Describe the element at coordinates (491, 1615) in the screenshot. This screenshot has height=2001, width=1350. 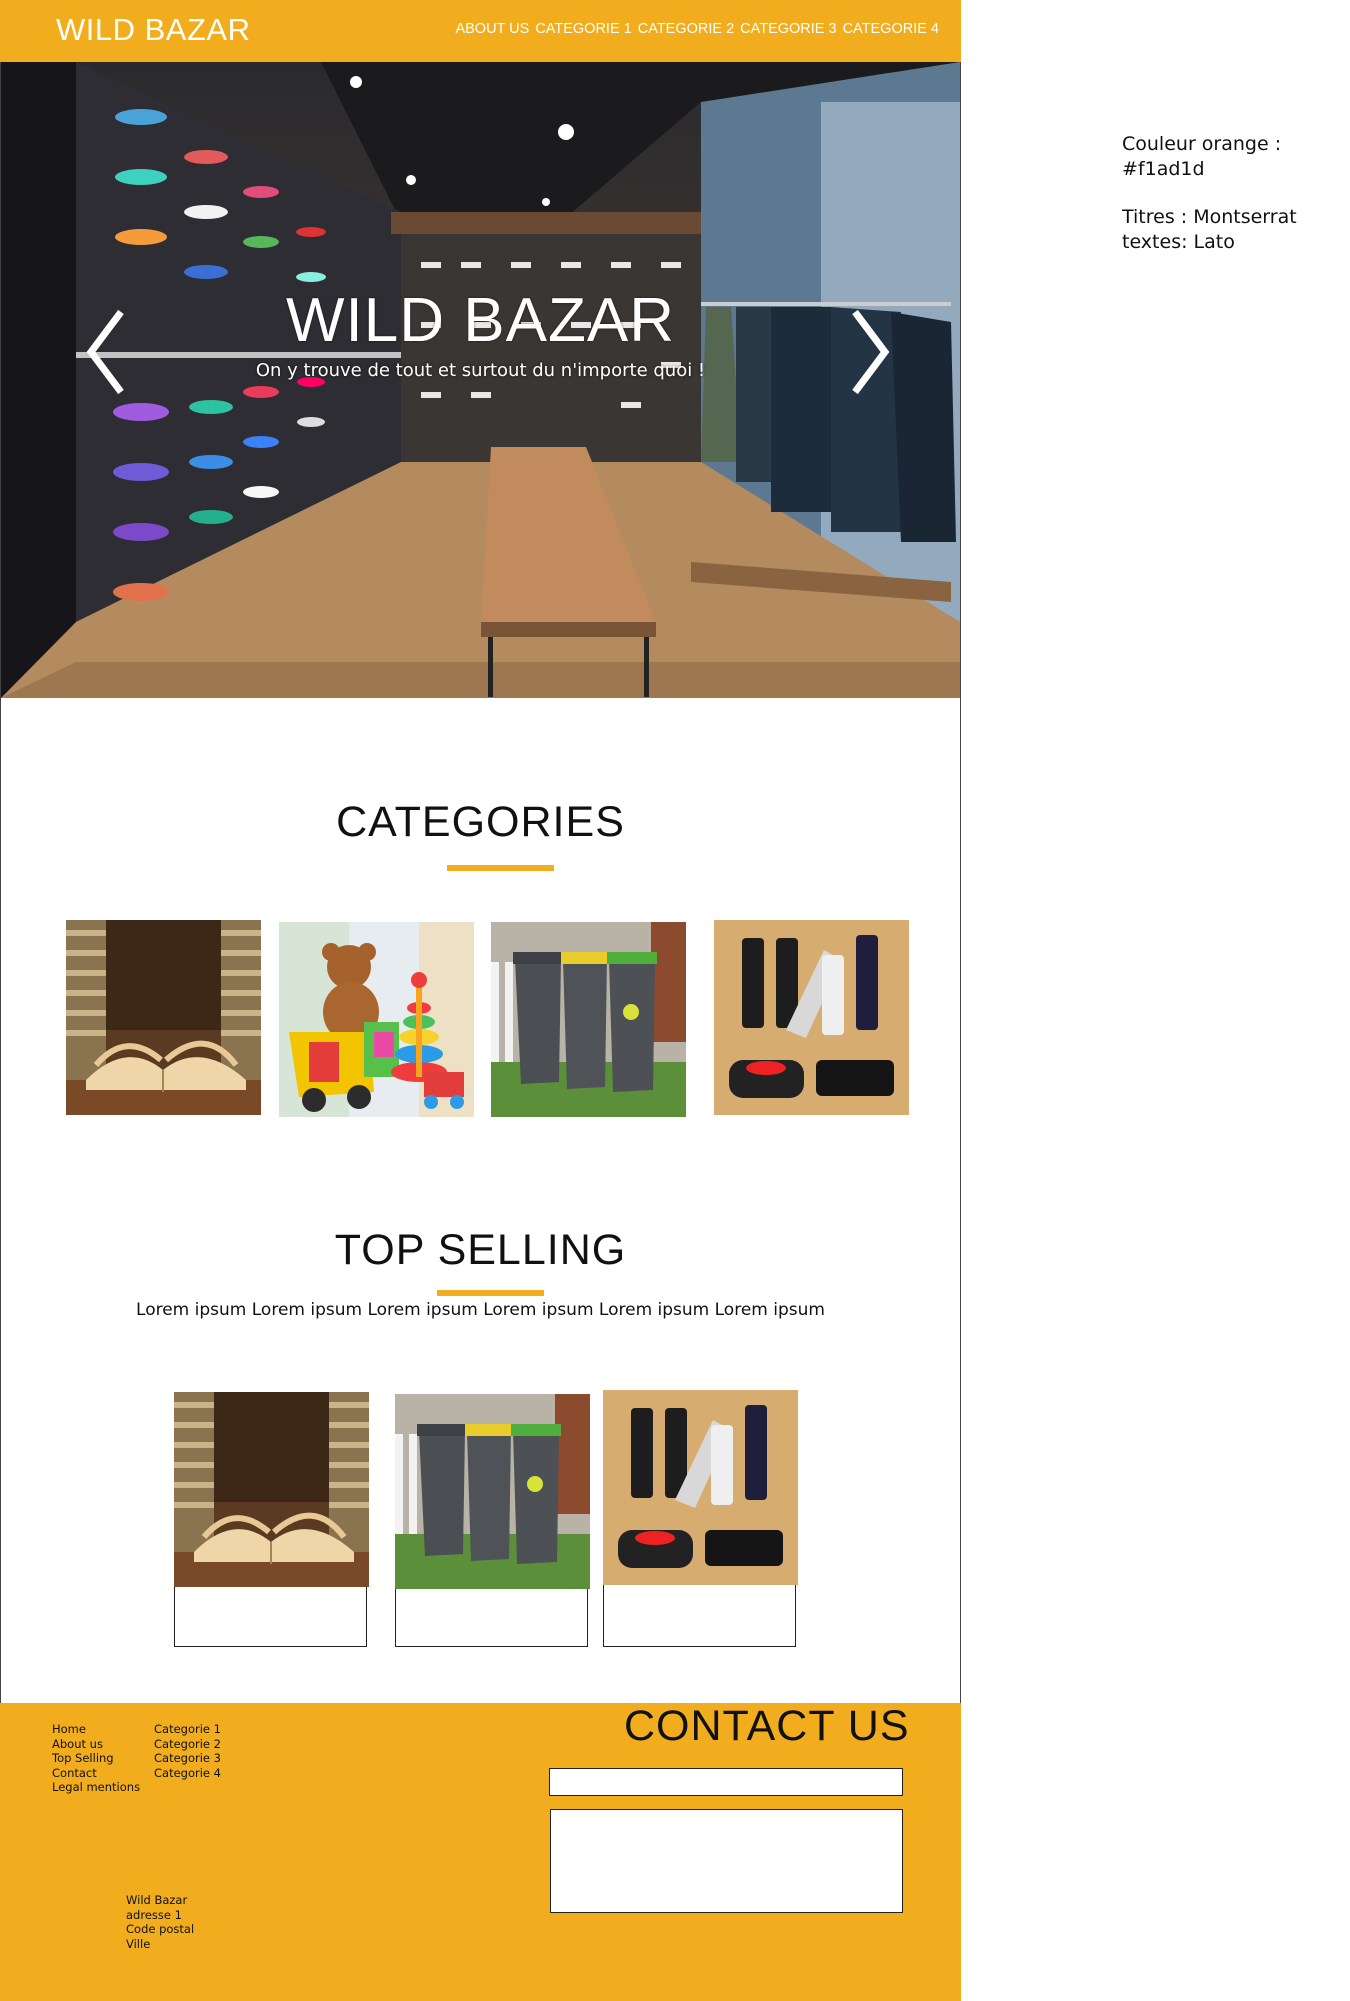
I see `top-selling-card-2-body` at that location.